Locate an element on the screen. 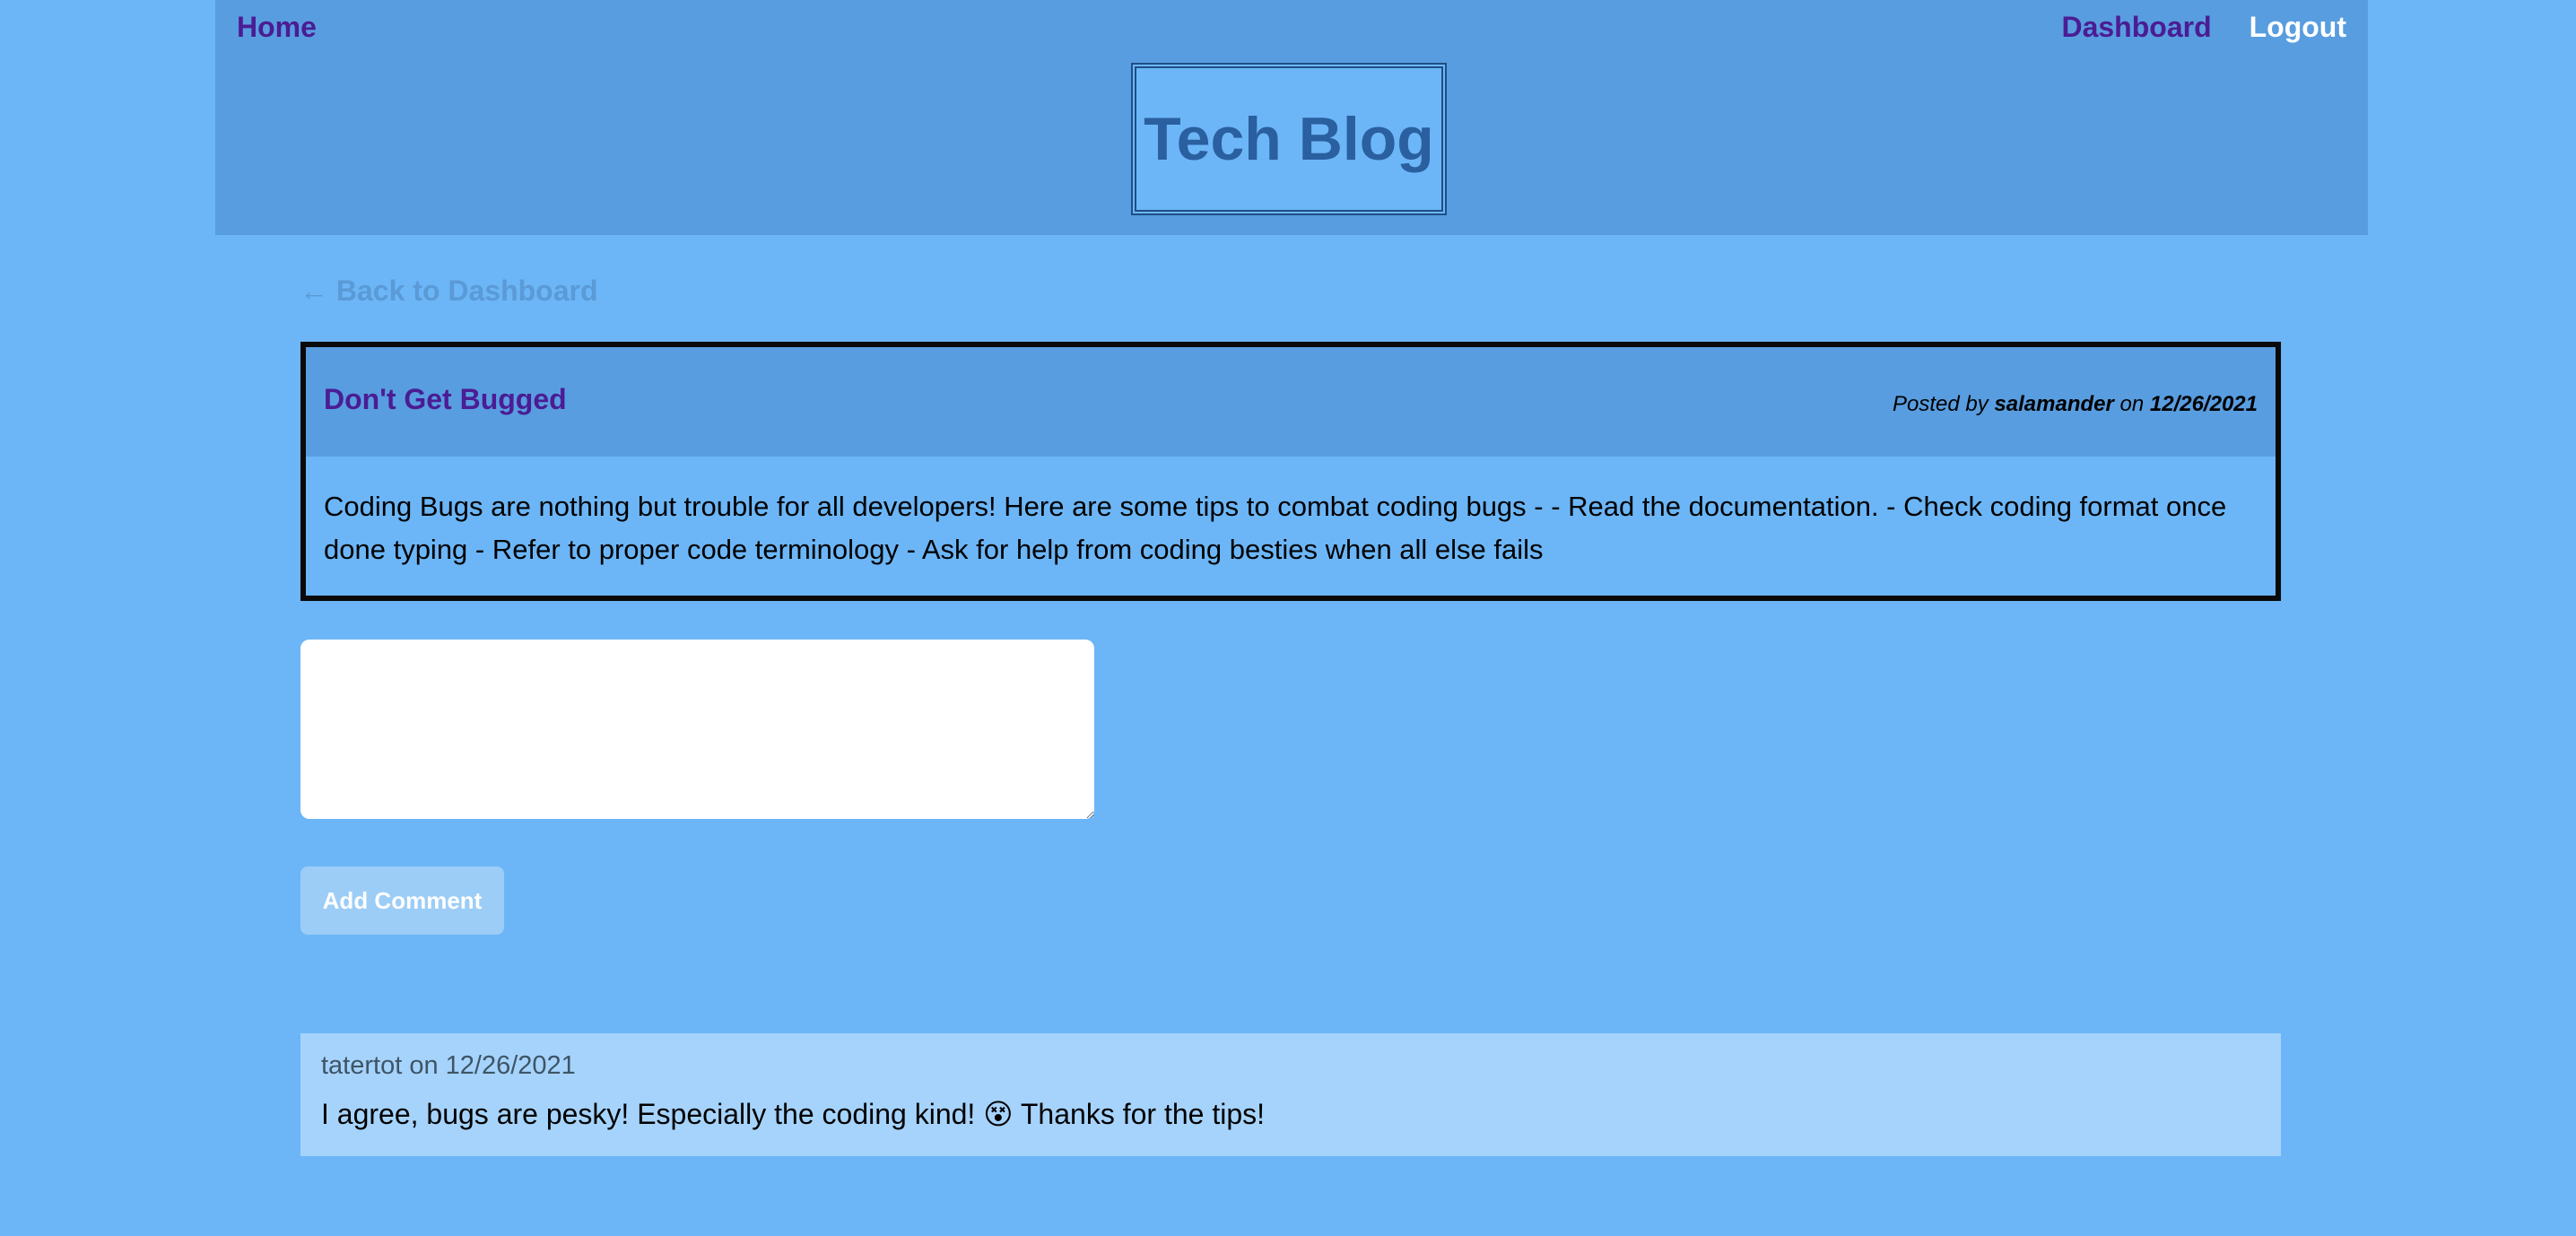 This screenshot has width=2576, height=1236. nav-right: Dashboard Logout is located at coordinates (2203, 27).